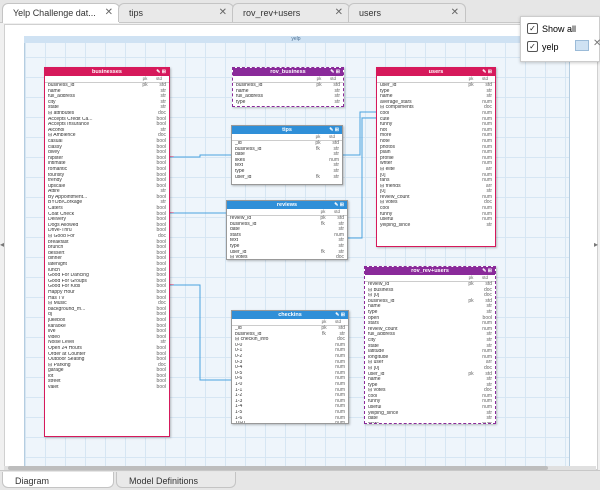  I want to click on tab-label: Model Definitions, so click(164, 481).